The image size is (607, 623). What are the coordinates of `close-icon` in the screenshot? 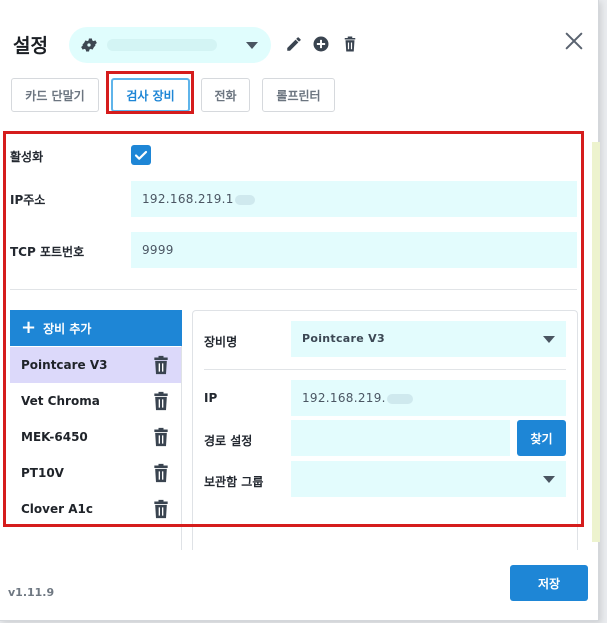 It's located at (574, 41).